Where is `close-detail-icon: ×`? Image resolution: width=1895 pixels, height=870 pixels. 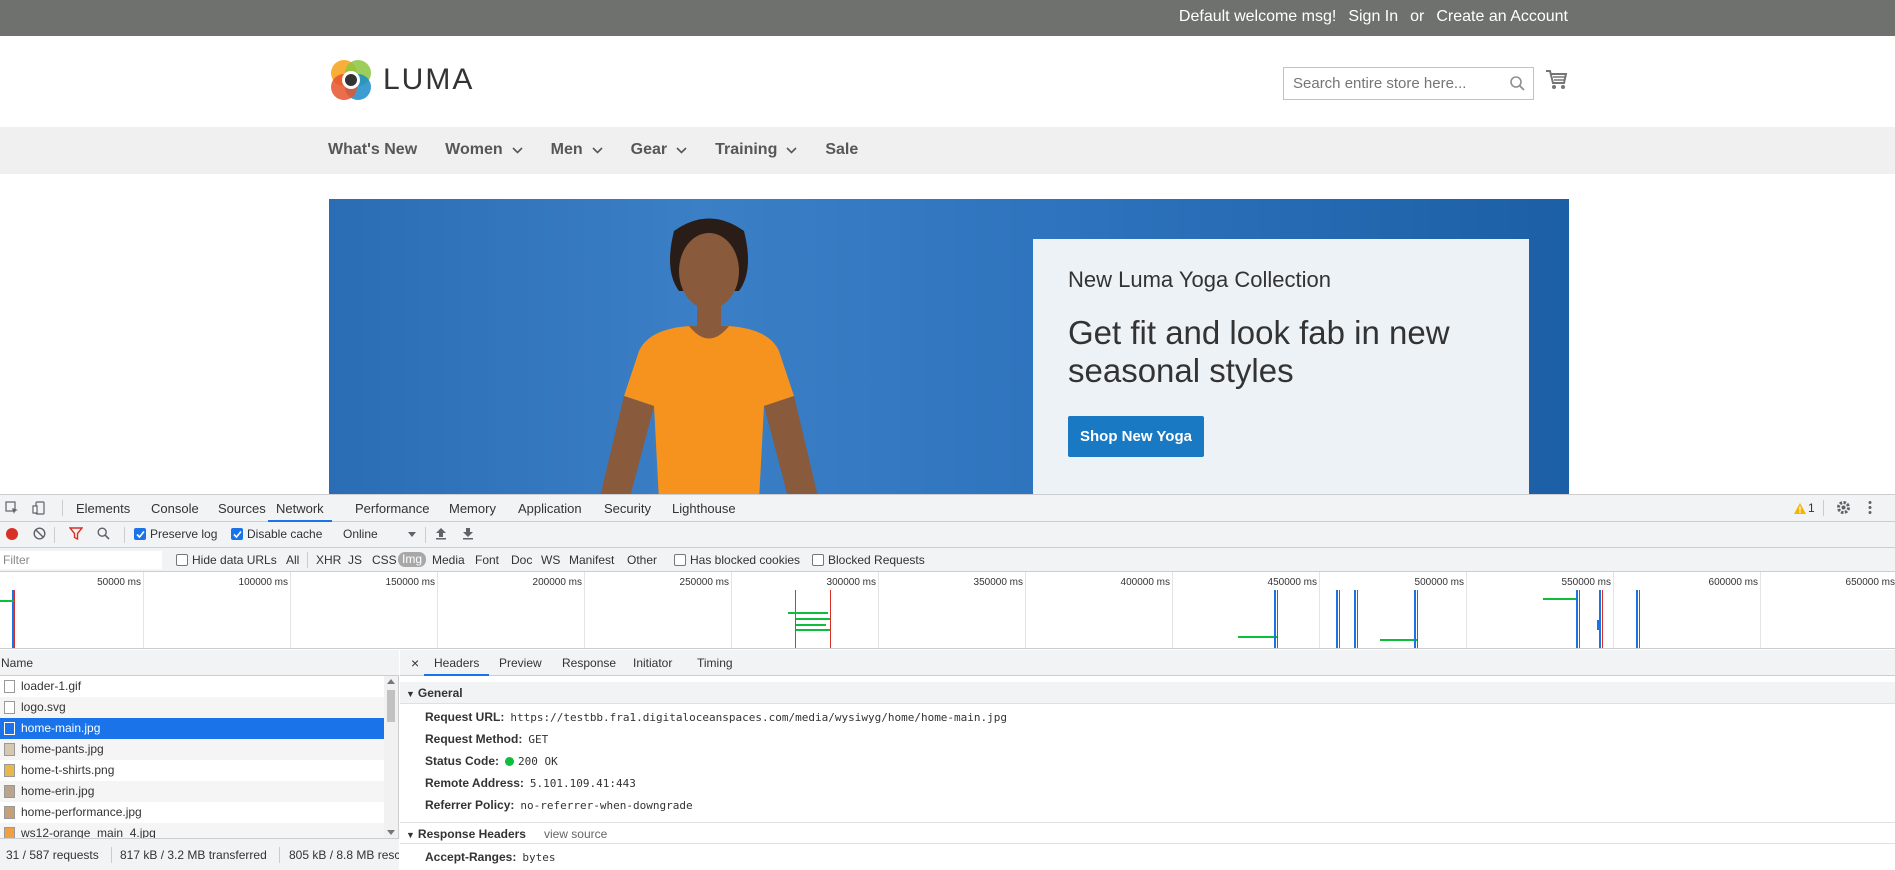
close-detail-icon: × is located at coordinates (415, 663).